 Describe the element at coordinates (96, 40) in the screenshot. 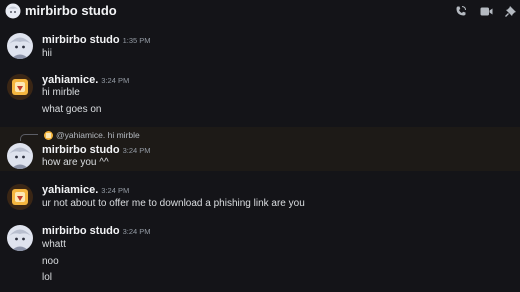

I see `message-author: mirbirbo studo 1:35 PM` at that location.